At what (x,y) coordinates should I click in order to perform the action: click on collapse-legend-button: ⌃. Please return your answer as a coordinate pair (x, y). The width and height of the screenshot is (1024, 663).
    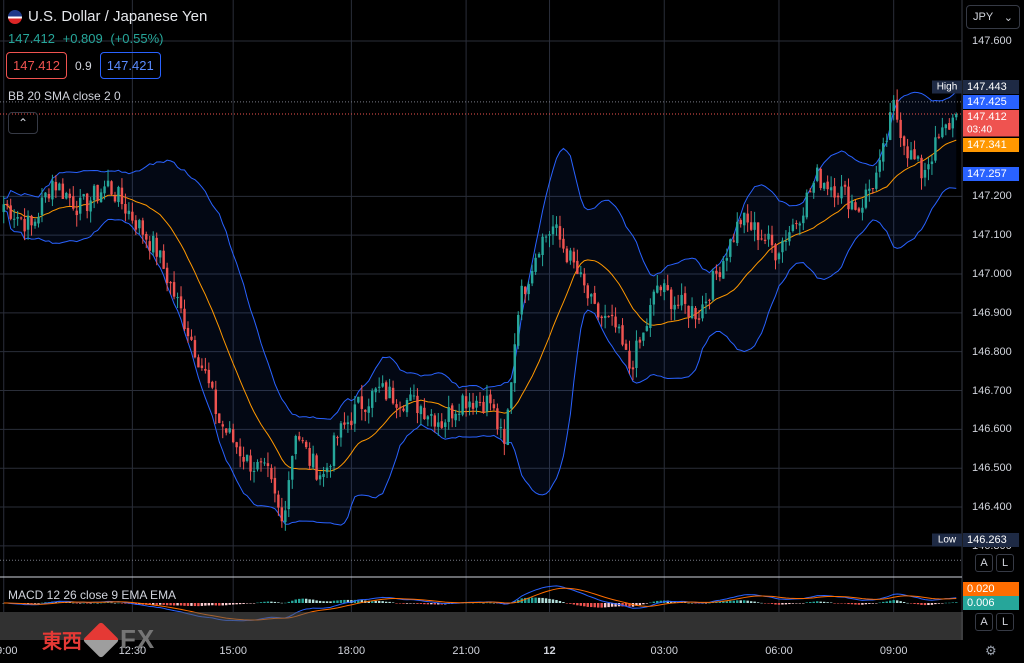
    Looking at the image, I should click on (23, 123).